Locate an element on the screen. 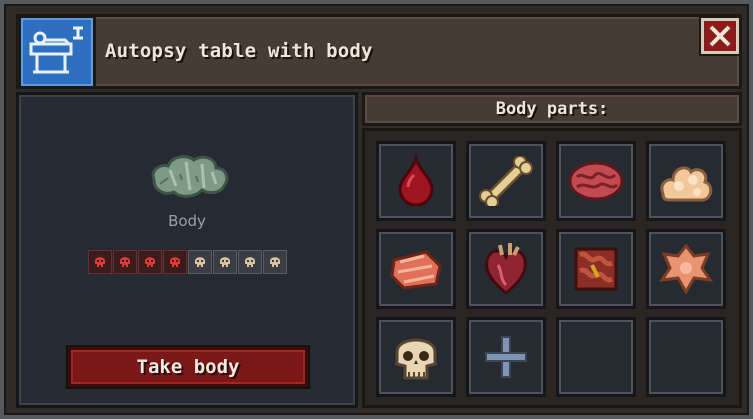  slot-skin is located at coordinates (686, 269).